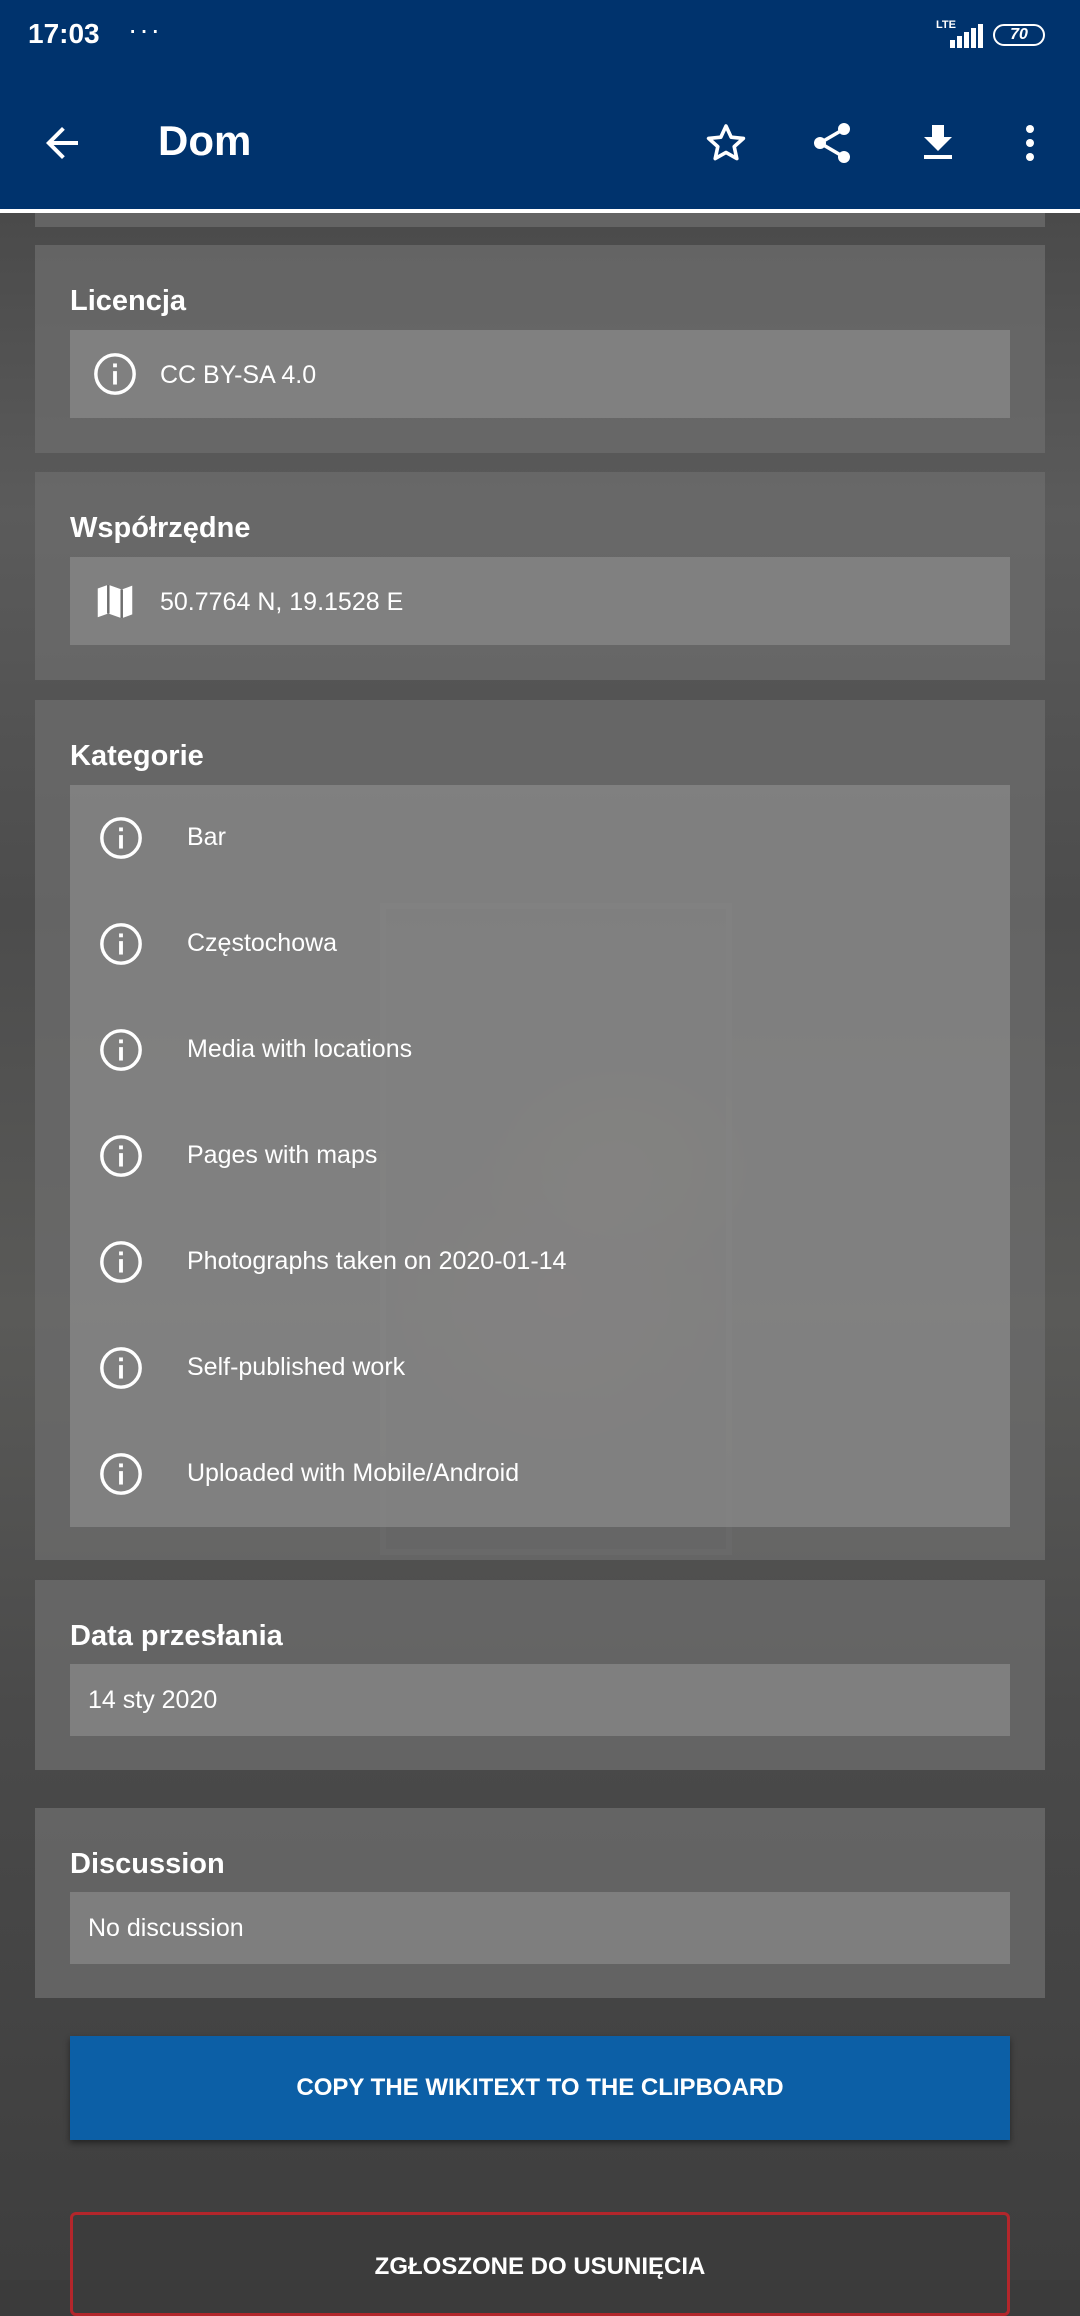  I want to click on map-icon, so click(115, 601).